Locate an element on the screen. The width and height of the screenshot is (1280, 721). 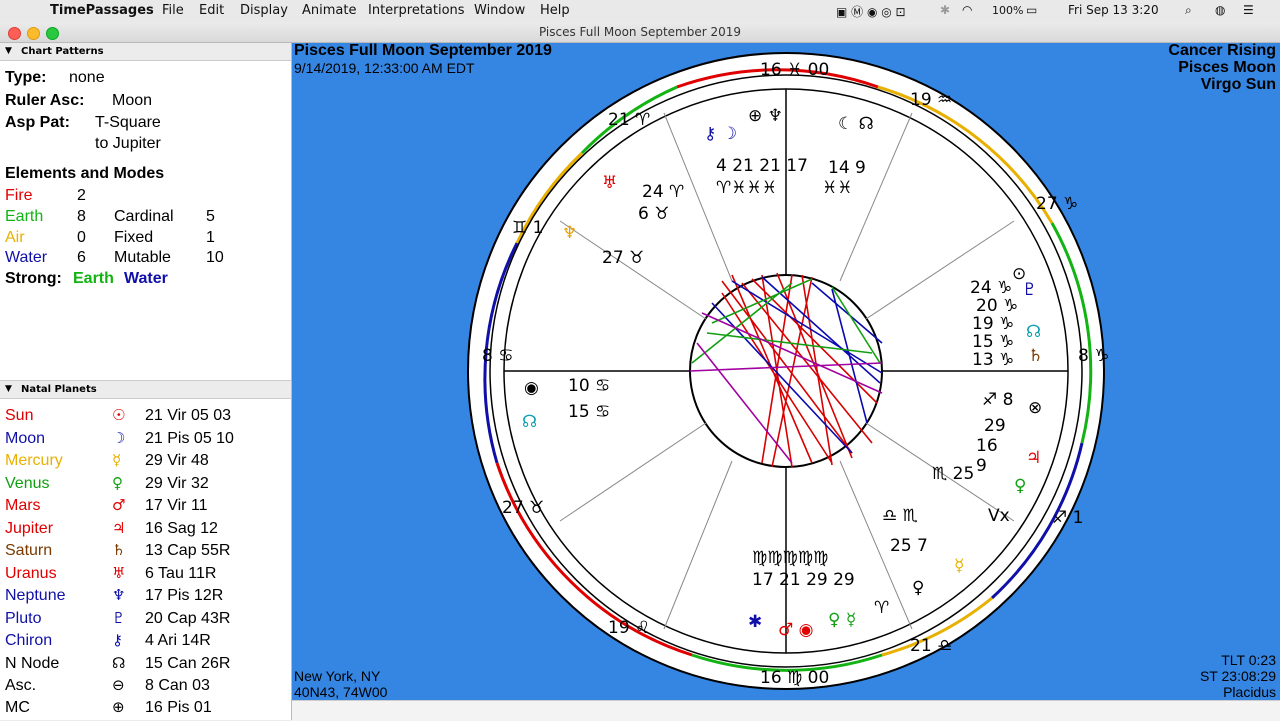
svg-text: ♐ 1 is located at coordinates (1067, 518).